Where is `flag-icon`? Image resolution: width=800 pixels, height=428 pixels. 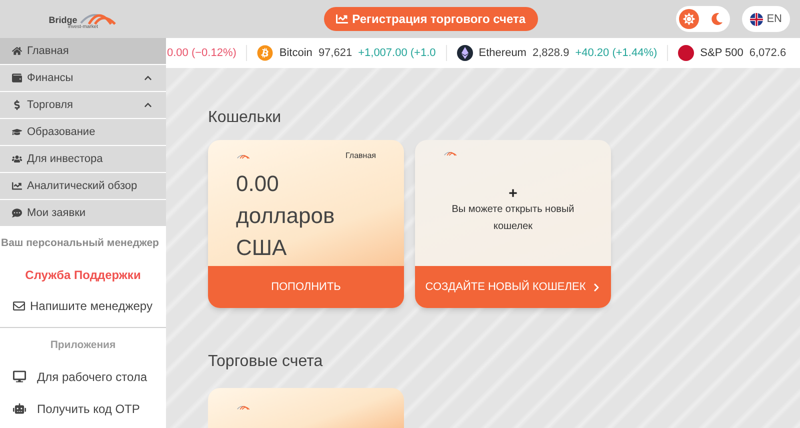 flag-icon is located at coordinates (756, 19).